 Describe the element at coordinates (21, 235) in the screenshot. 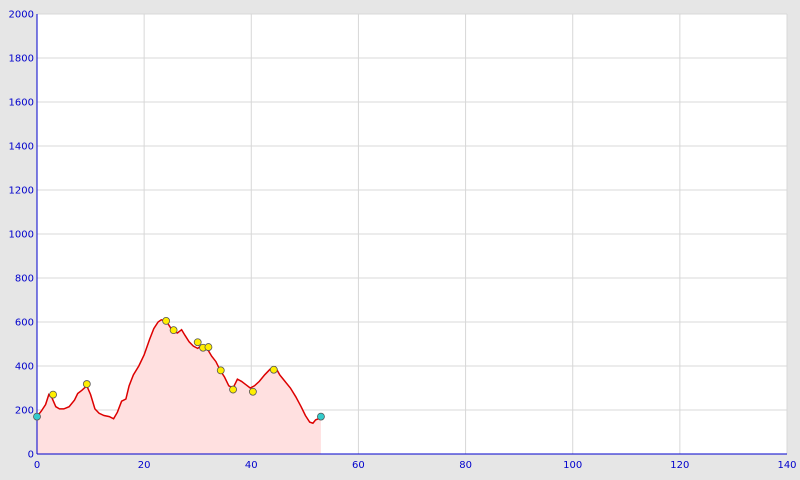

I see `y-tick-label: 1000` at that location.